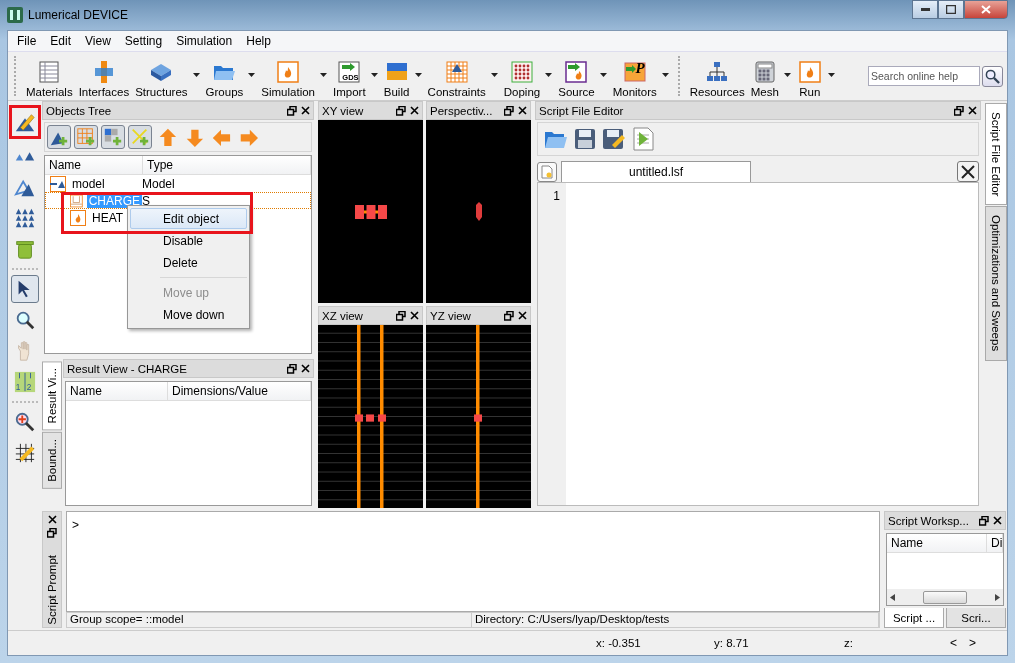 Image resolution: width=1015 pixels, height=663 pixels. What do you see at coordinates (146, 200) in the screenshot?
I see `tree-item-type: S` at bounding box center [146, 200].